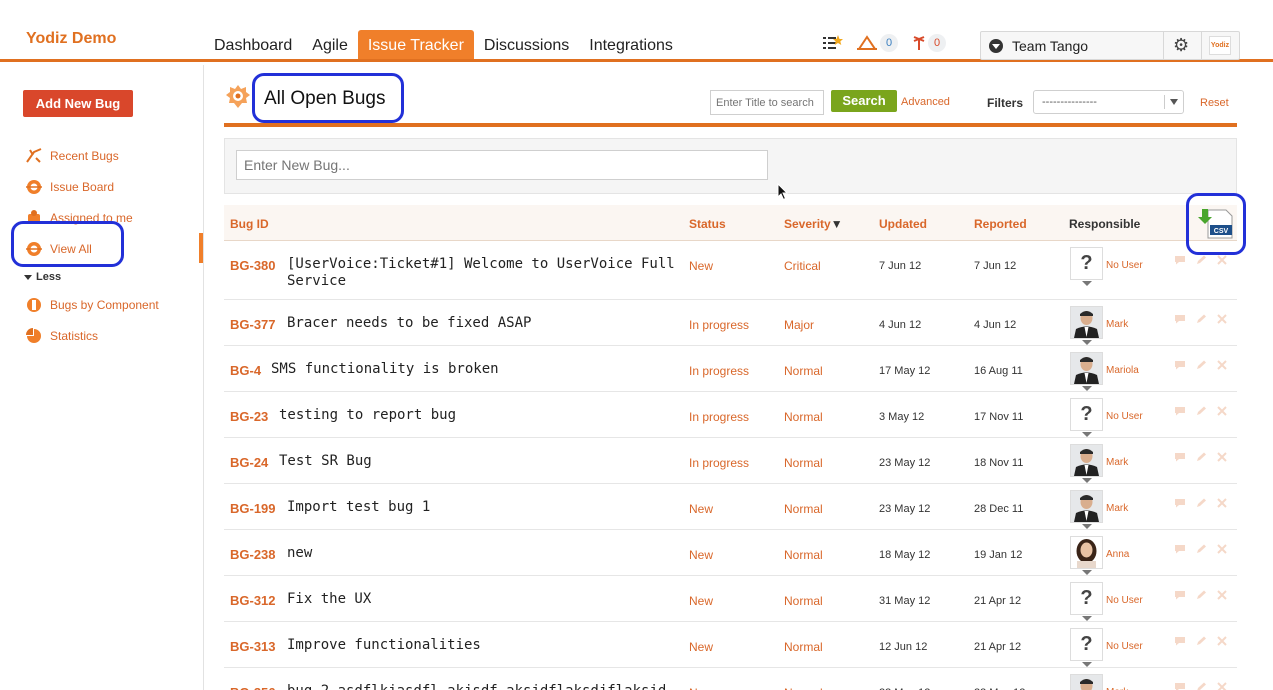 The height and width of the screenshot is (690, 1273). I want to click on sidebar-item-issue-board: Issue Board, so click(69, 187).